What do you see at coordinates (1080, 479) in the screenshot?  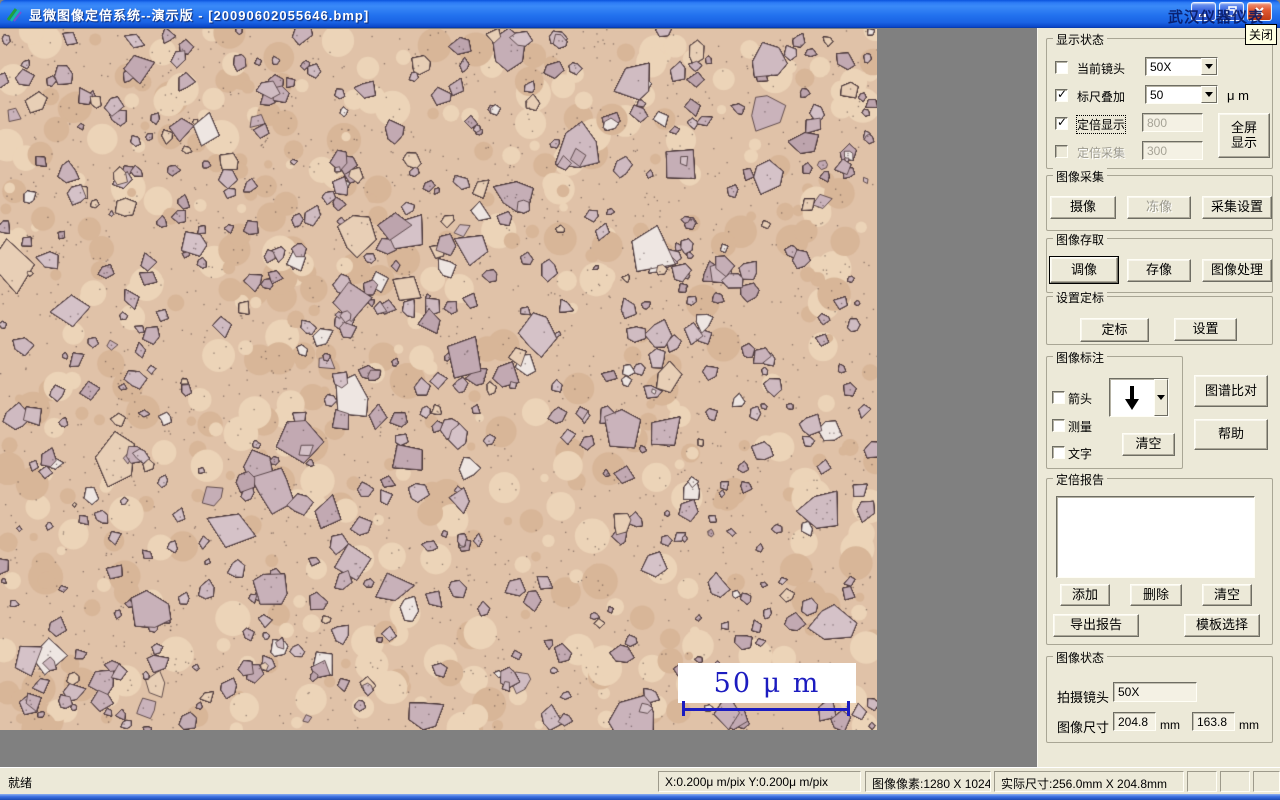 I see `group-title-report: 定倍报告` at bounding box center [1080, 479].